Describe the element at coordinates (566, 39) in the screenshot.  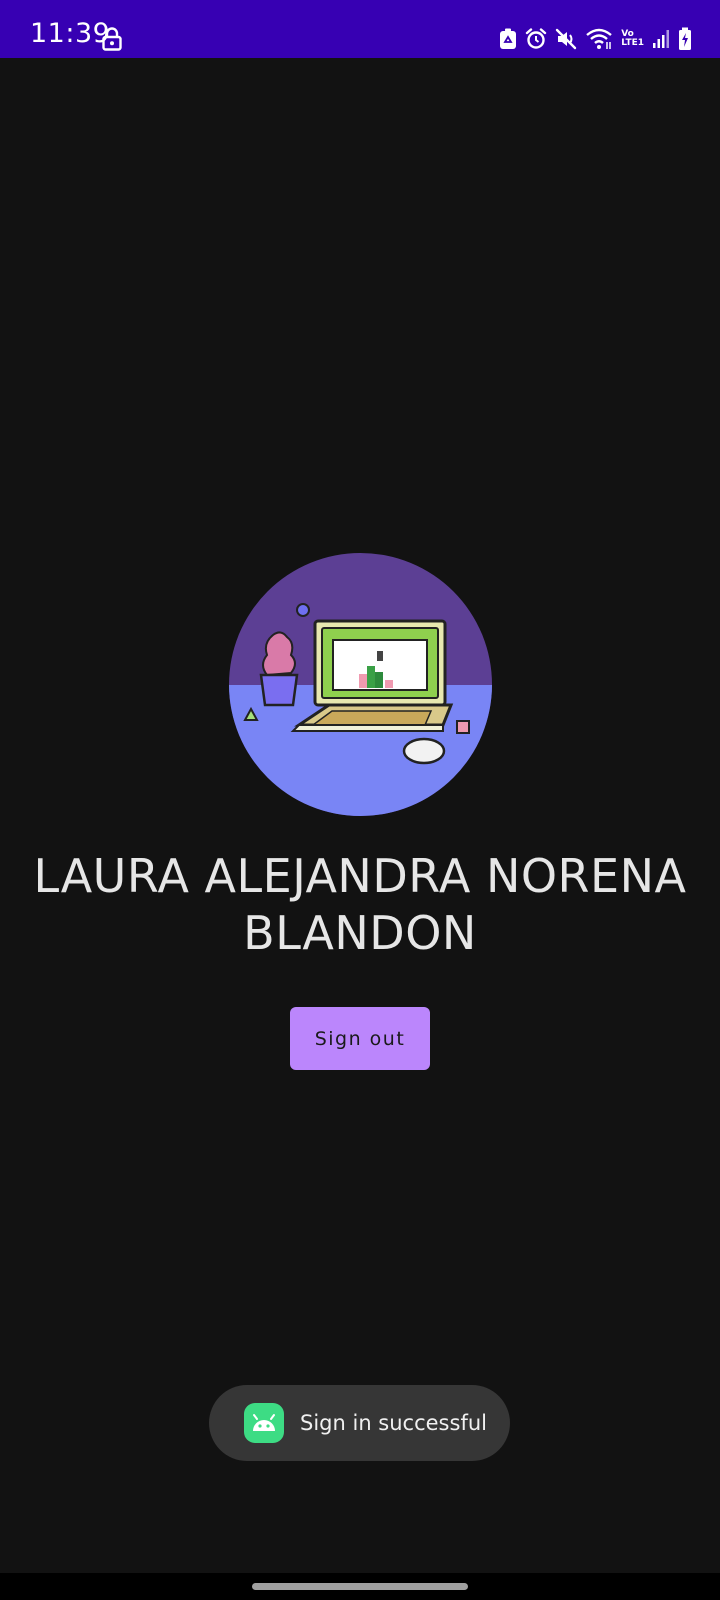
I see `mute-icon` at that location.